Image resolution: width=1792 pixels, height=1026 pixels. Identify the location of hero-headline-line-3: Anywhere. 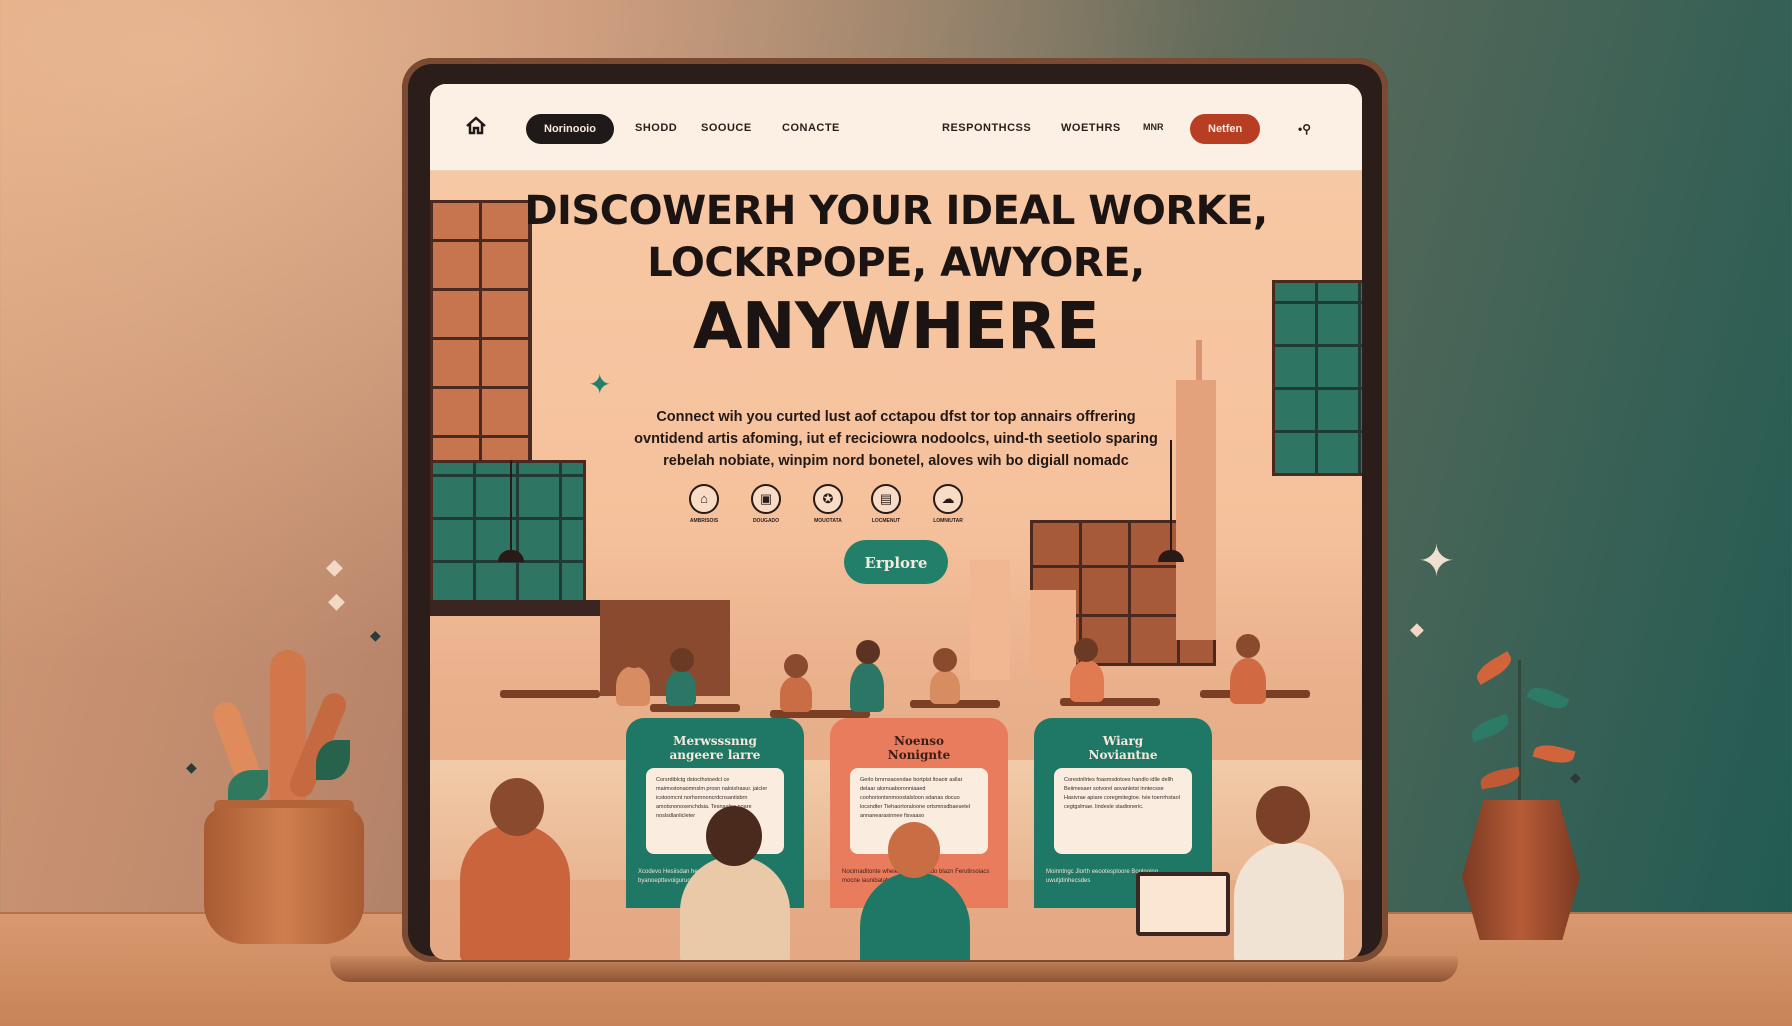
(896, 327).